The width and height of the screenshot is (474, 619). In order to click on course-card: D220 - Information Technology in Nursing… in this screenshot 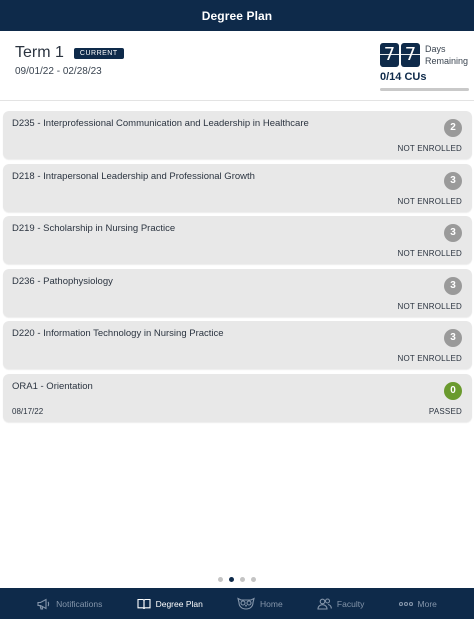, I will do `click(237, 345)`.